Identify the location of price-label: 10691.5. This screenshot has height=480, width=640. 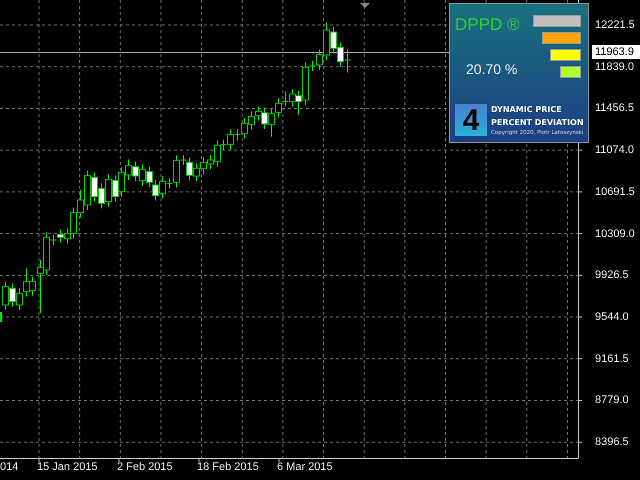
(615, 191).